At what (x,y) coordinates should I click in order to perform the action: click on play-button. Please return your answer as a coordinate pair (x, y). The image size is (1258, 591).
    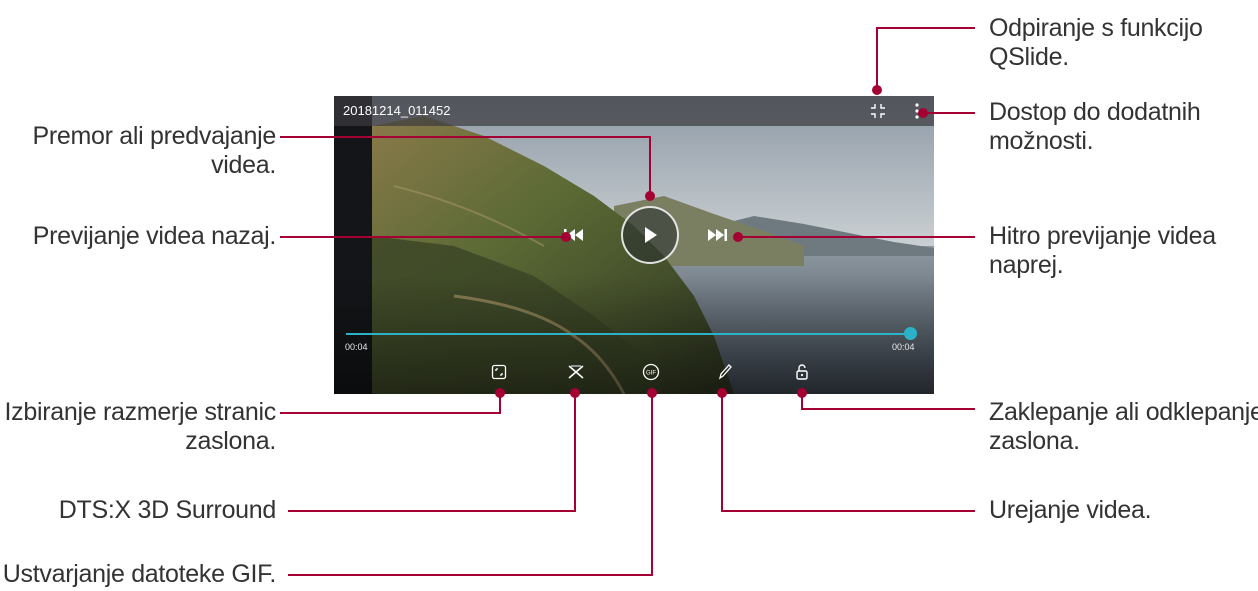
    Looking at the image, I should click on (650, 235).